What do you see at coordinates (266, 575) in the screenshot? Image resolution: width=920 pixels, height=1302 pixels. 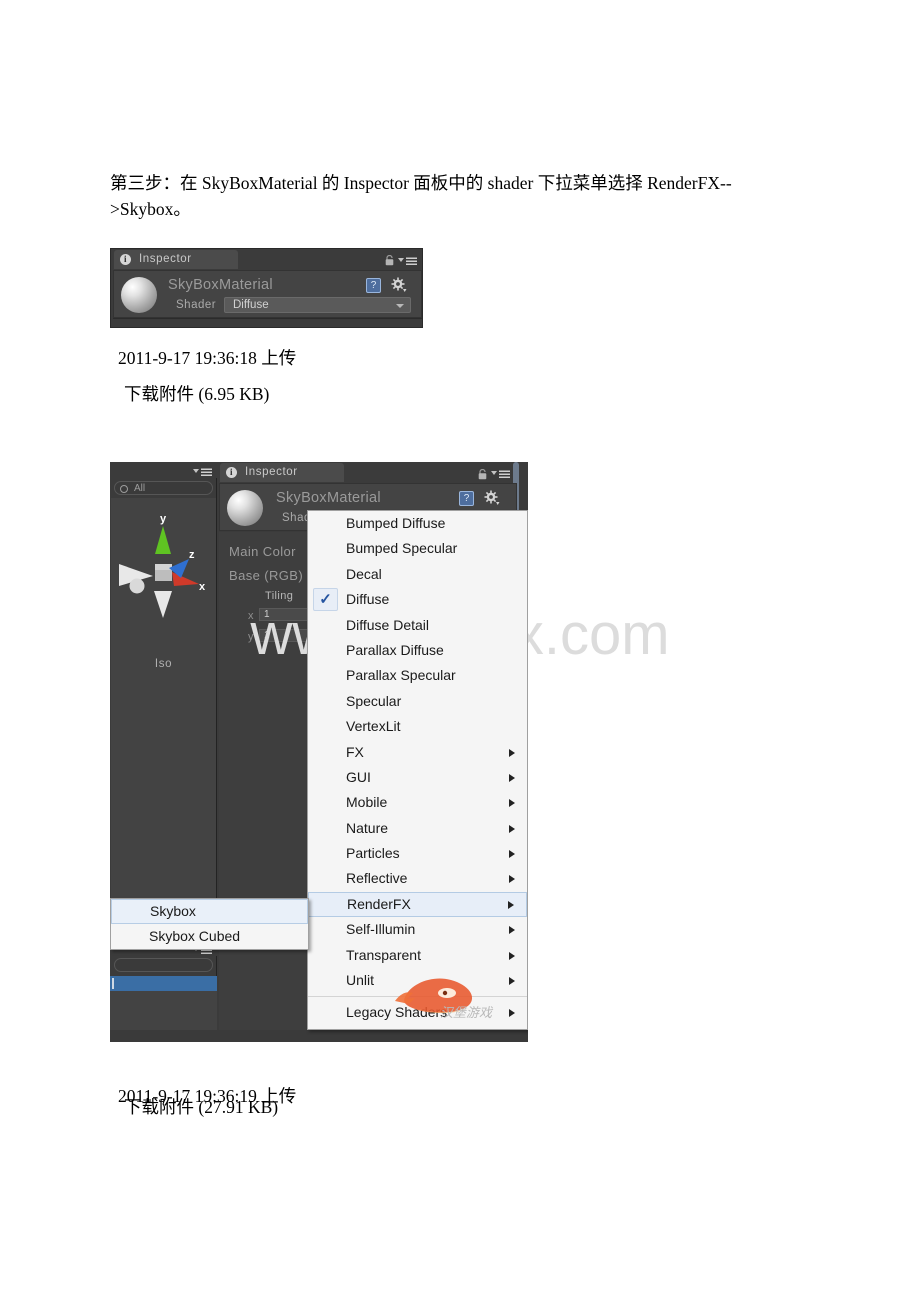 I see `property-label-base-rgb: Base (RGB)` at bounding box center [266, 575].